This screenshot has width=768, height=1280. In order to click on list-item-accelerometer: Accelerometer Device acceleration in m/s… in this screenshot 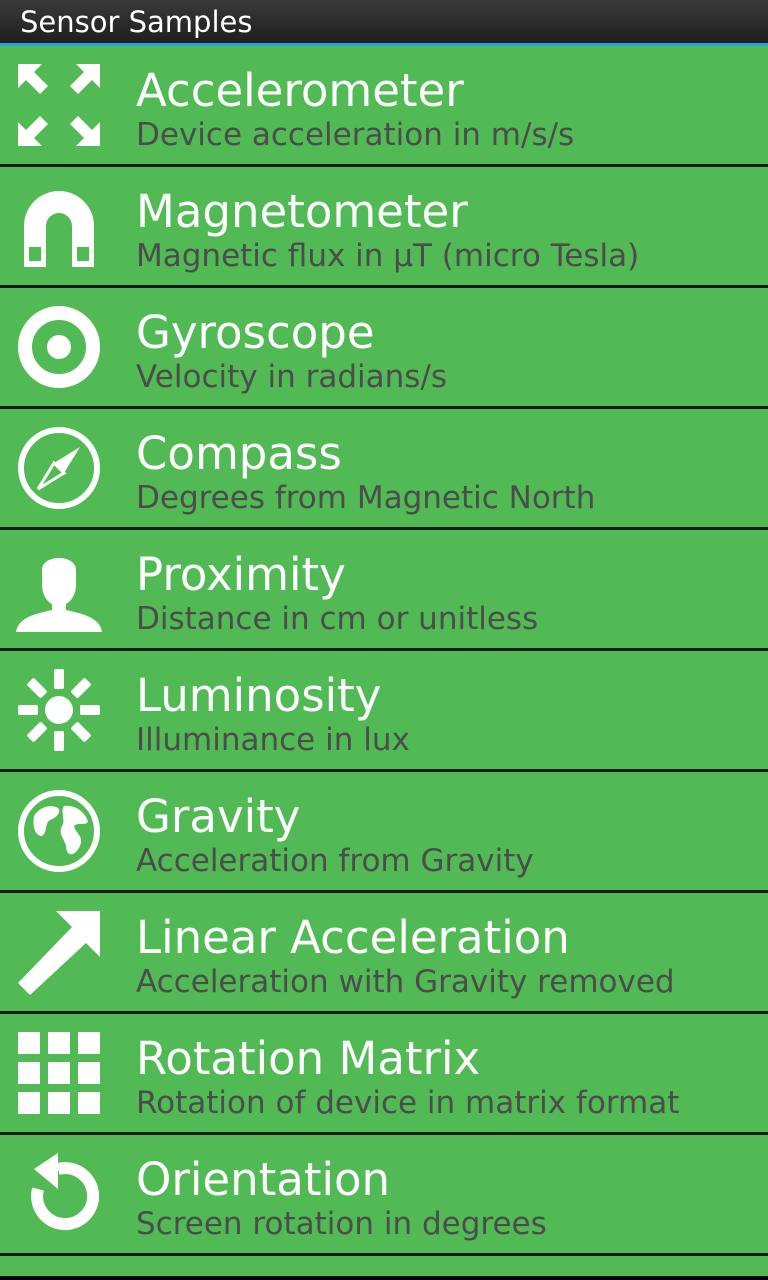, I will do `click(384, 106)`.